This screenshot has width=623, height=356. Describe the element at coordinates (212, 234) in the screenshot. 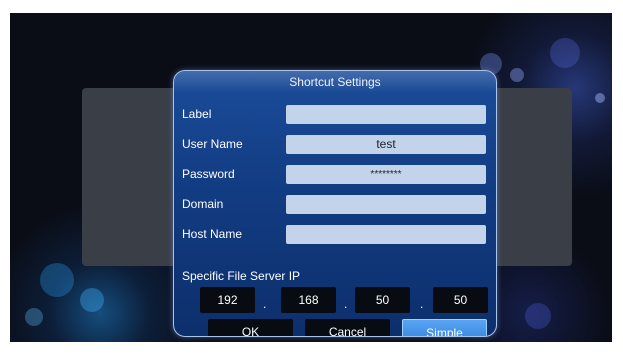

I see `host-name-label: Host Name` at that location.